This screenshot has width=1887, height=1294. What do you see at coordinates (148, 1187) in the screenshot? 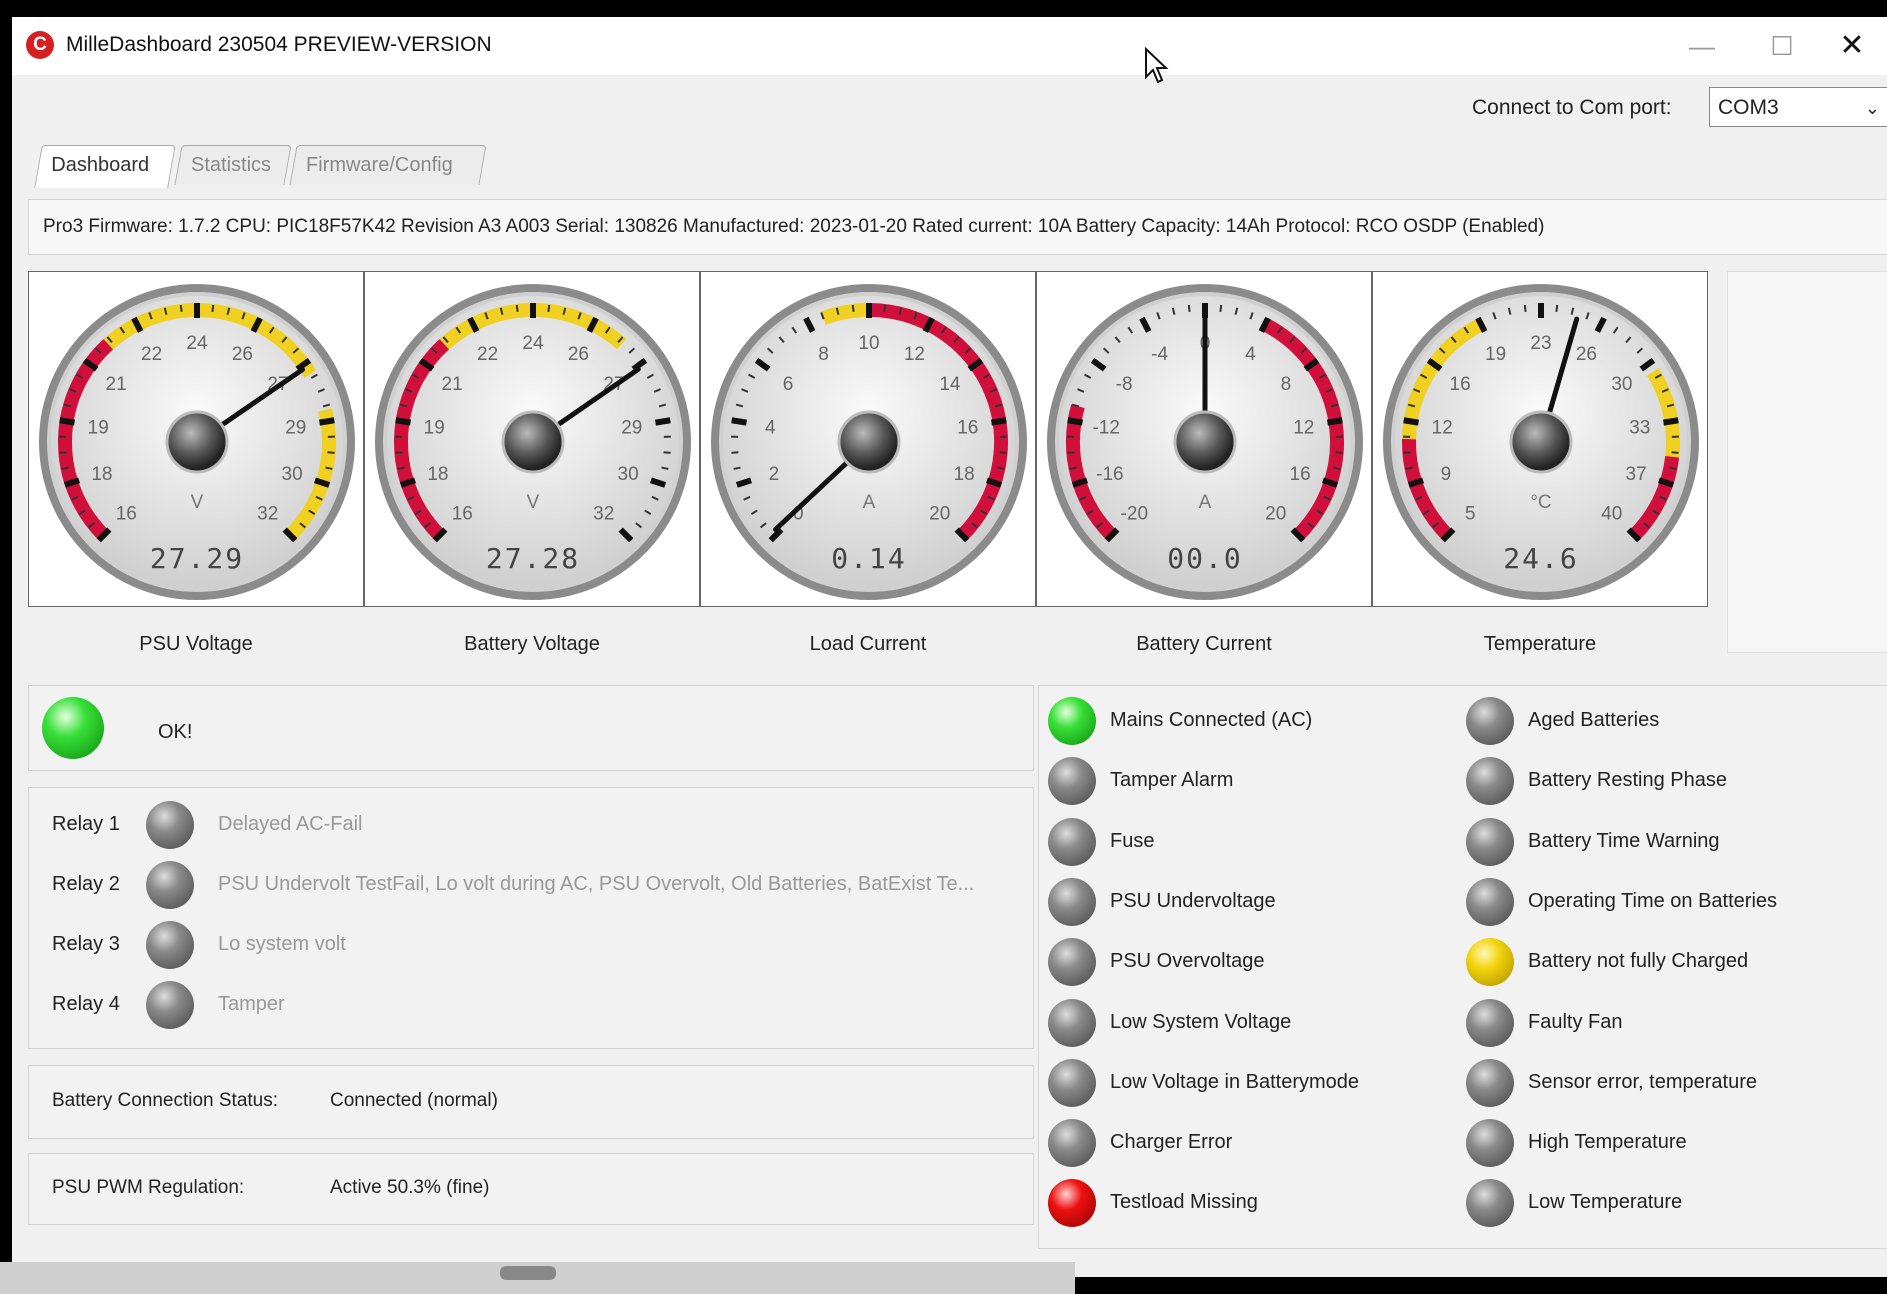
I see `pwm-regulation-label: PSU PWM Regulation:` at bounding box center [148, 1187].